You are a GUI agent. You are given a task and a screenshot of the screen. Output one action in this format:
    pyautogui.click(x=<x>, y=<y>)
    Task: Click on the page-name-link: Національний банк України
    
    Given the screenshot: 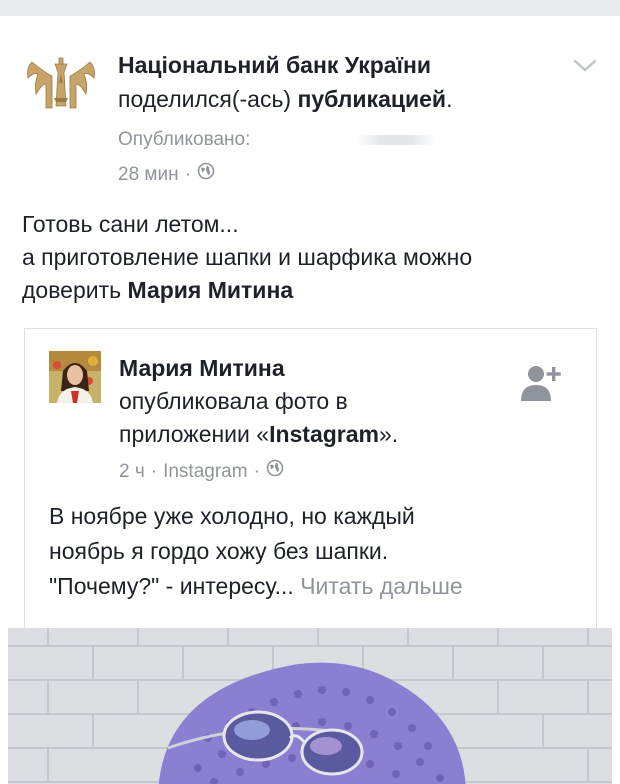 What is the action you would take?
    pyautogui.click(x=274, y=65)
    